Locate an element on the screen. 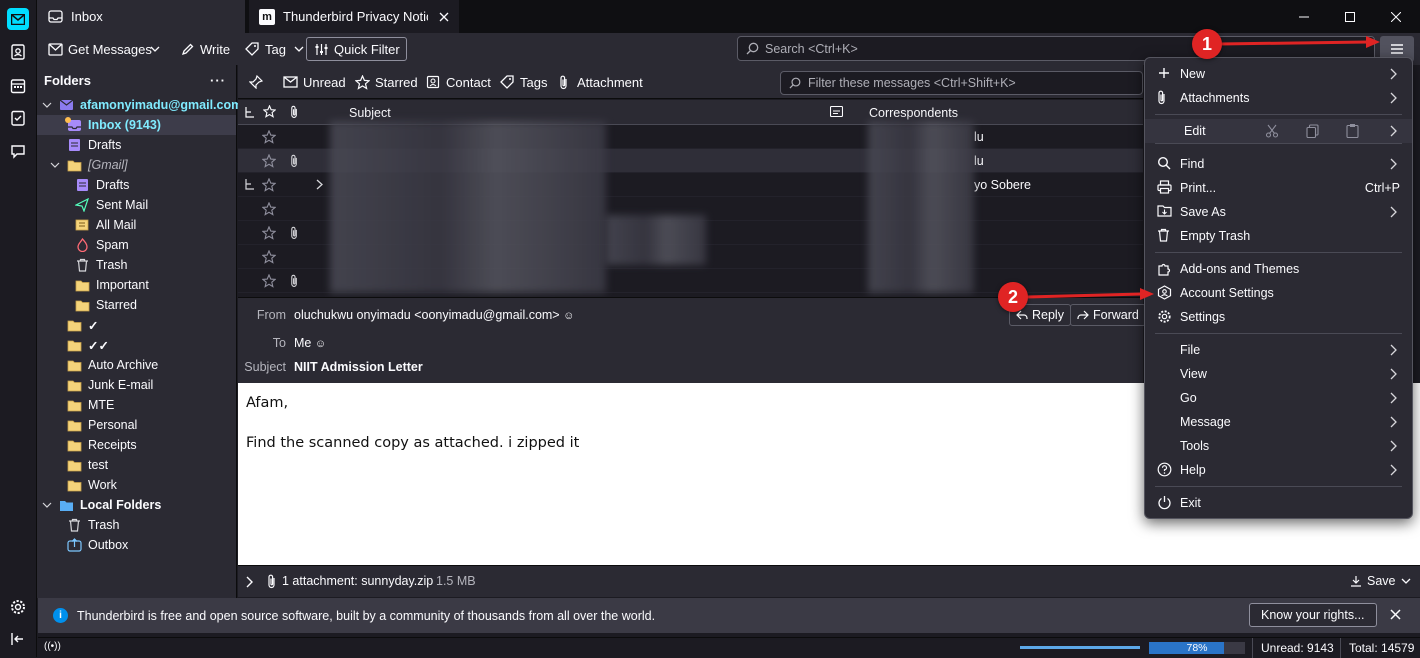 This screenshot has height=658, width=1420. annotation-badge-2: 2 is located at coordinates (1013, 297).